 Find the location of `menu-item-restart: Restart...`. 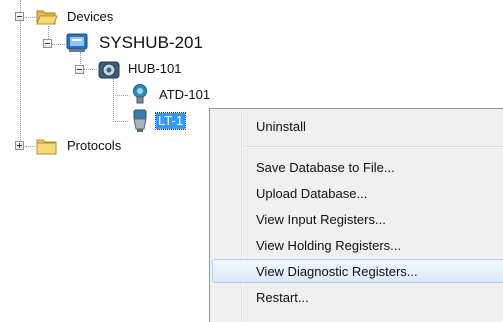

menu-item-restart: Restart... is located at coordinates (357, 297).